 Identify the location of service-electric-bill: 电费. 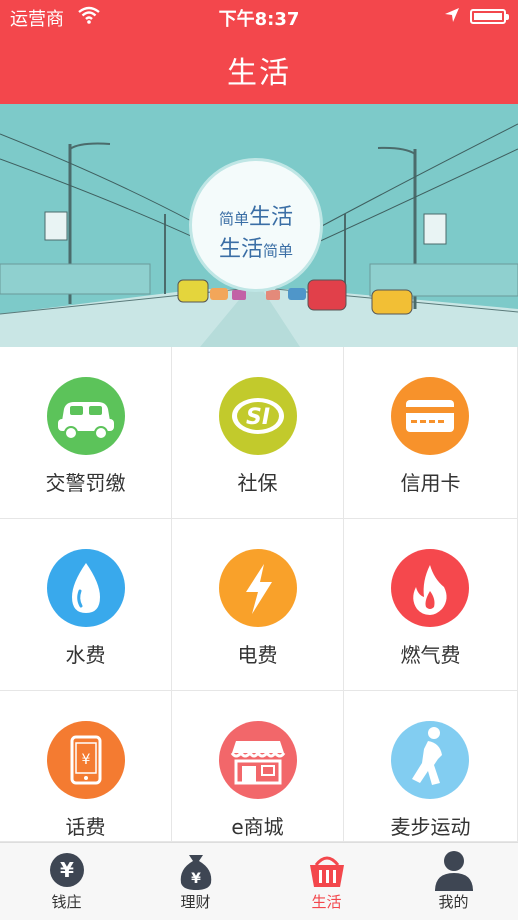
(258, 605).